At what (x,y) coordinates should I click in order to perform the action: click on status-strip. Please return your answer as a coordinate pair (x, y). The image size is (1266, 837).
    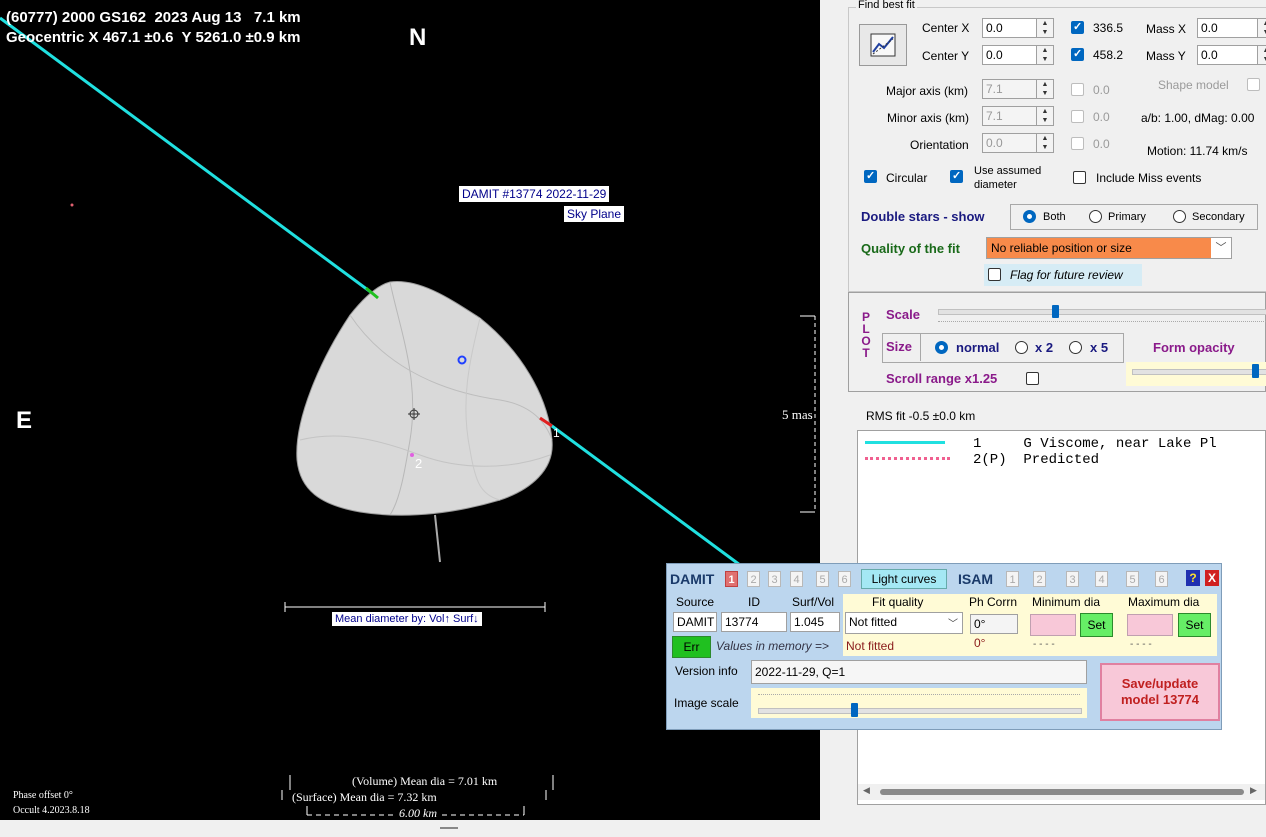
    Looking at the image, I should click on (424, 828).